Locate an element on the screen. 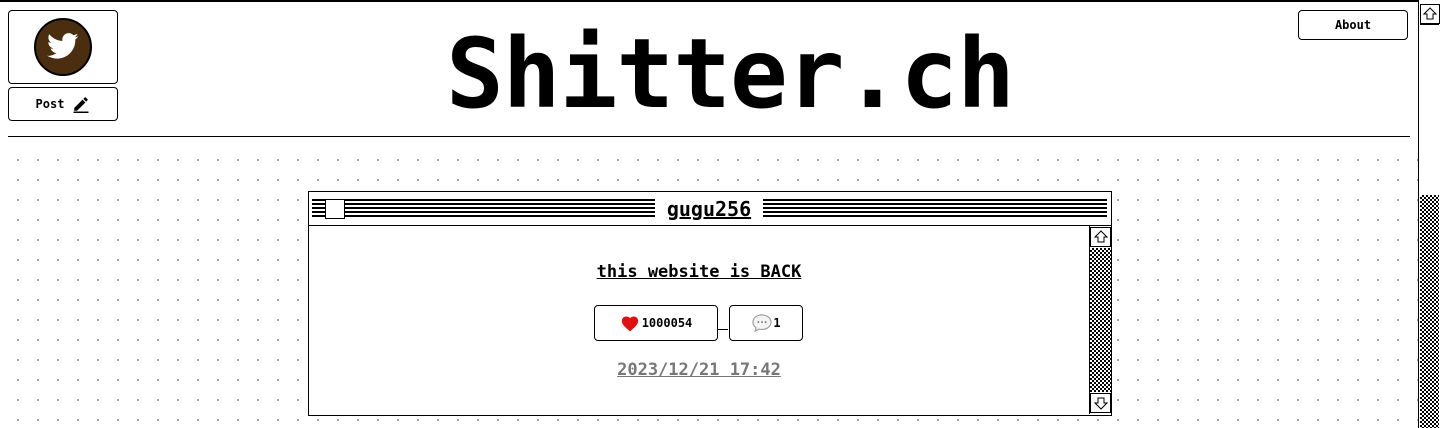  page-scroll-up-button is located at coordinates (1430, 14).